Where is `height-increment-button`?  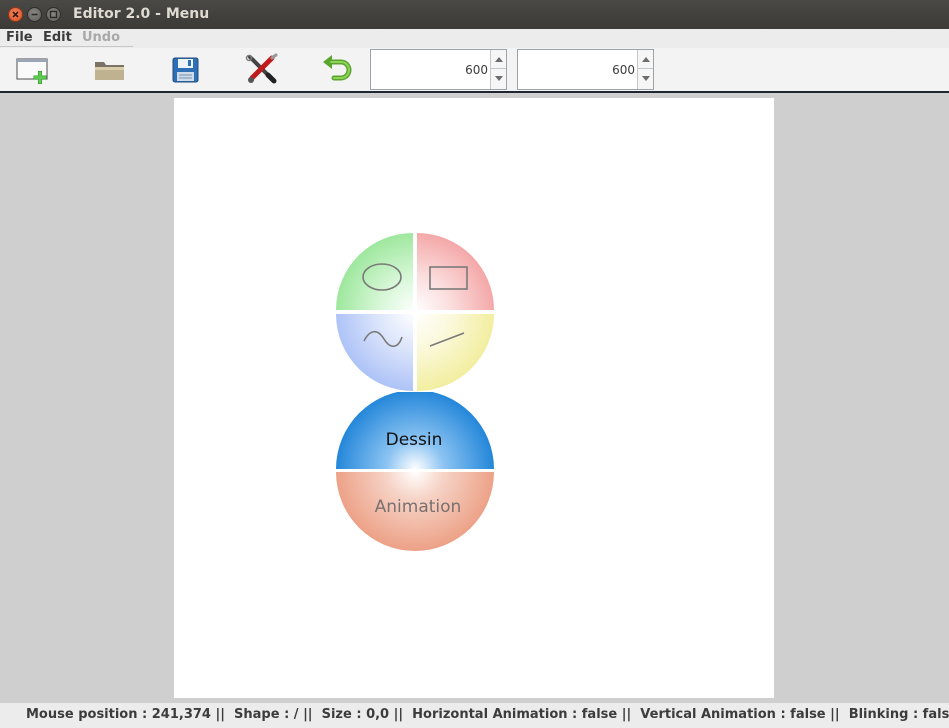 height-increment-button is located at coordinates (645, 59).